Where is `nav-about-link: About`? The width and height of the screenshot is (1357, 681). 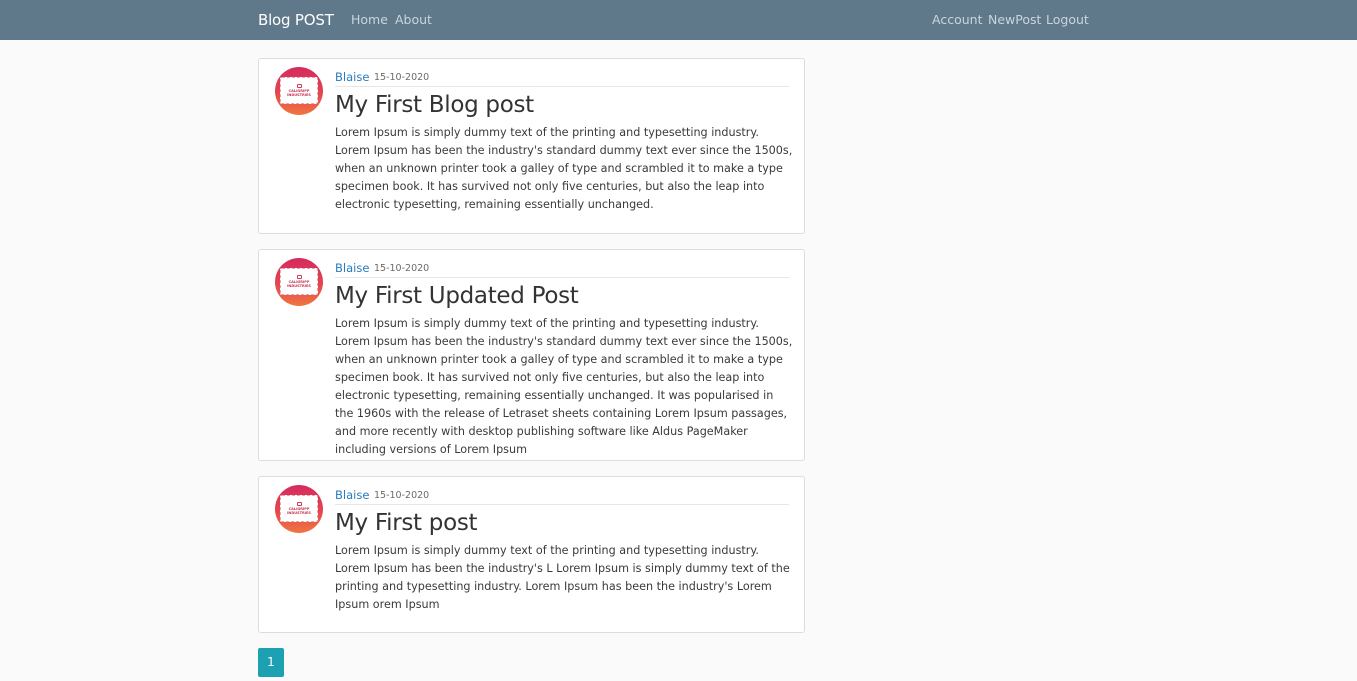 nav-about-link: About is located at coordinates (413, 20).